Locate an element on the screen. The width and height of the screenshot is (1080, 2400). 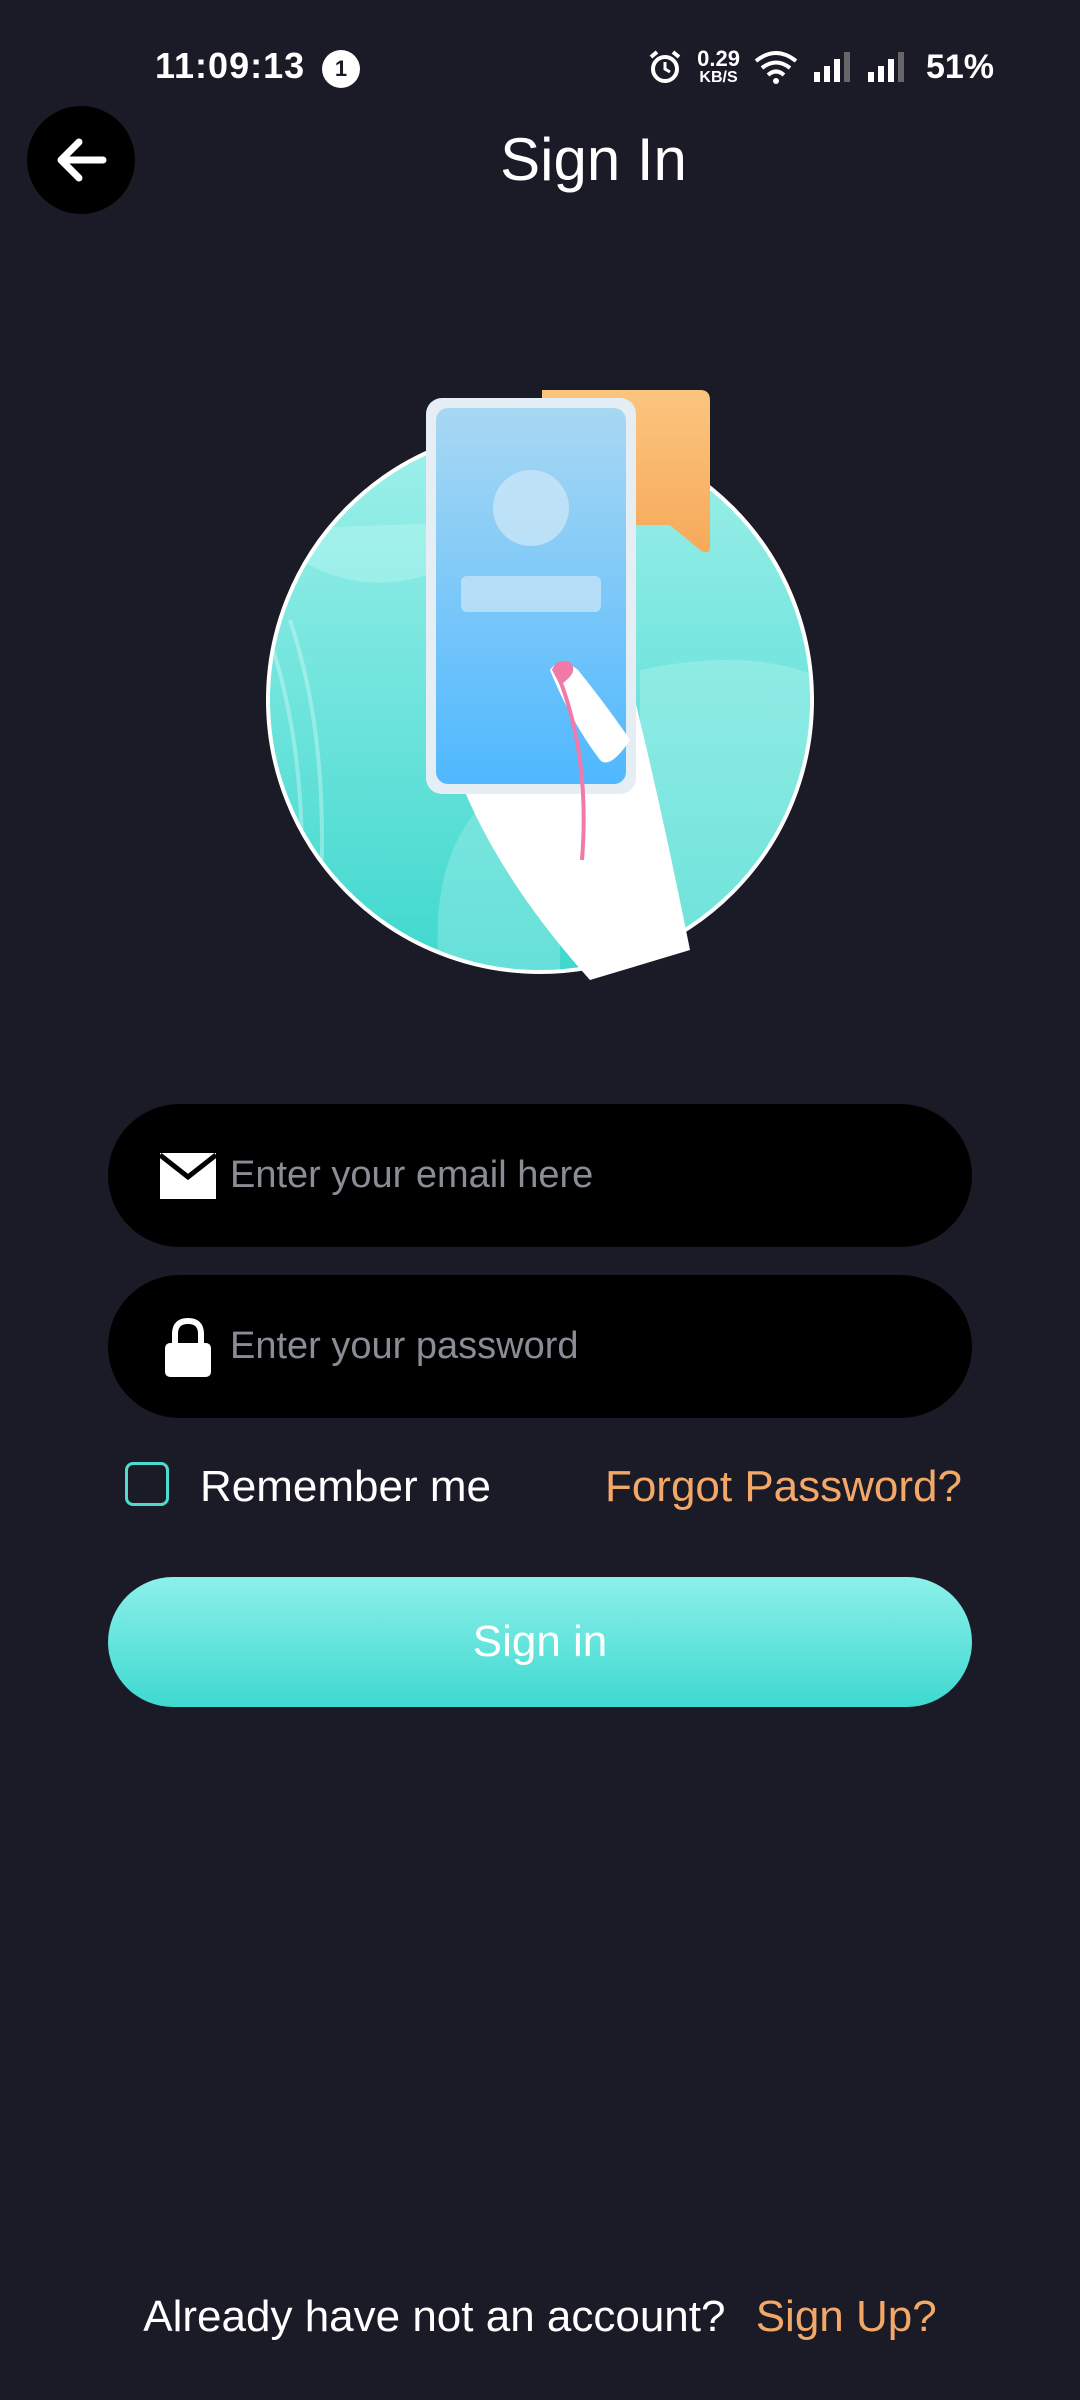
sign-in-button: Sign in is located at coordinates (540, 1642).